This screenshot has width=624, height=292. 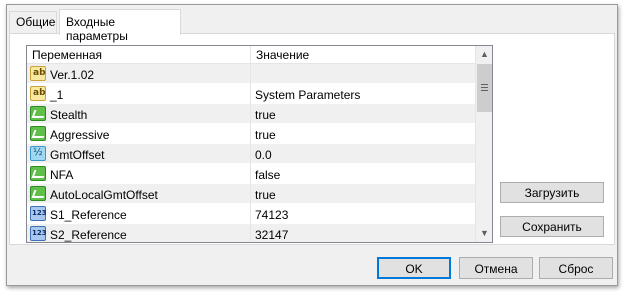 What do you see at coordinates (139, 114) in the screenshot?
I see `variable-cell: Stealth` at bounding box center [139, 114].